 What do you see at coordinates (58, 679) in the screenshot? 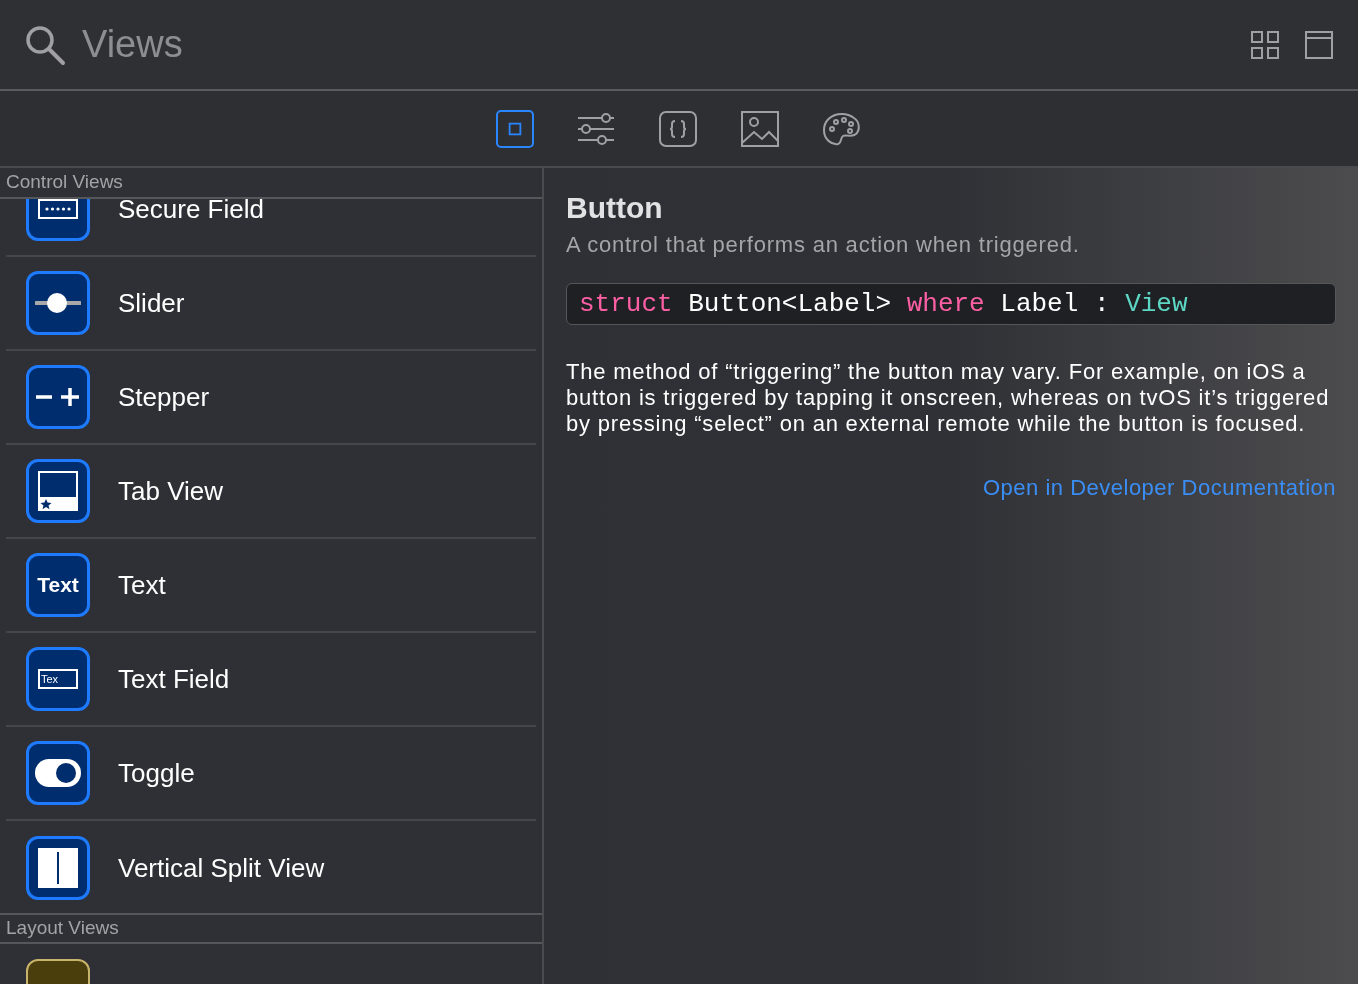
I see `text-field-drawing: Tex` at bounding box center [58, 679].